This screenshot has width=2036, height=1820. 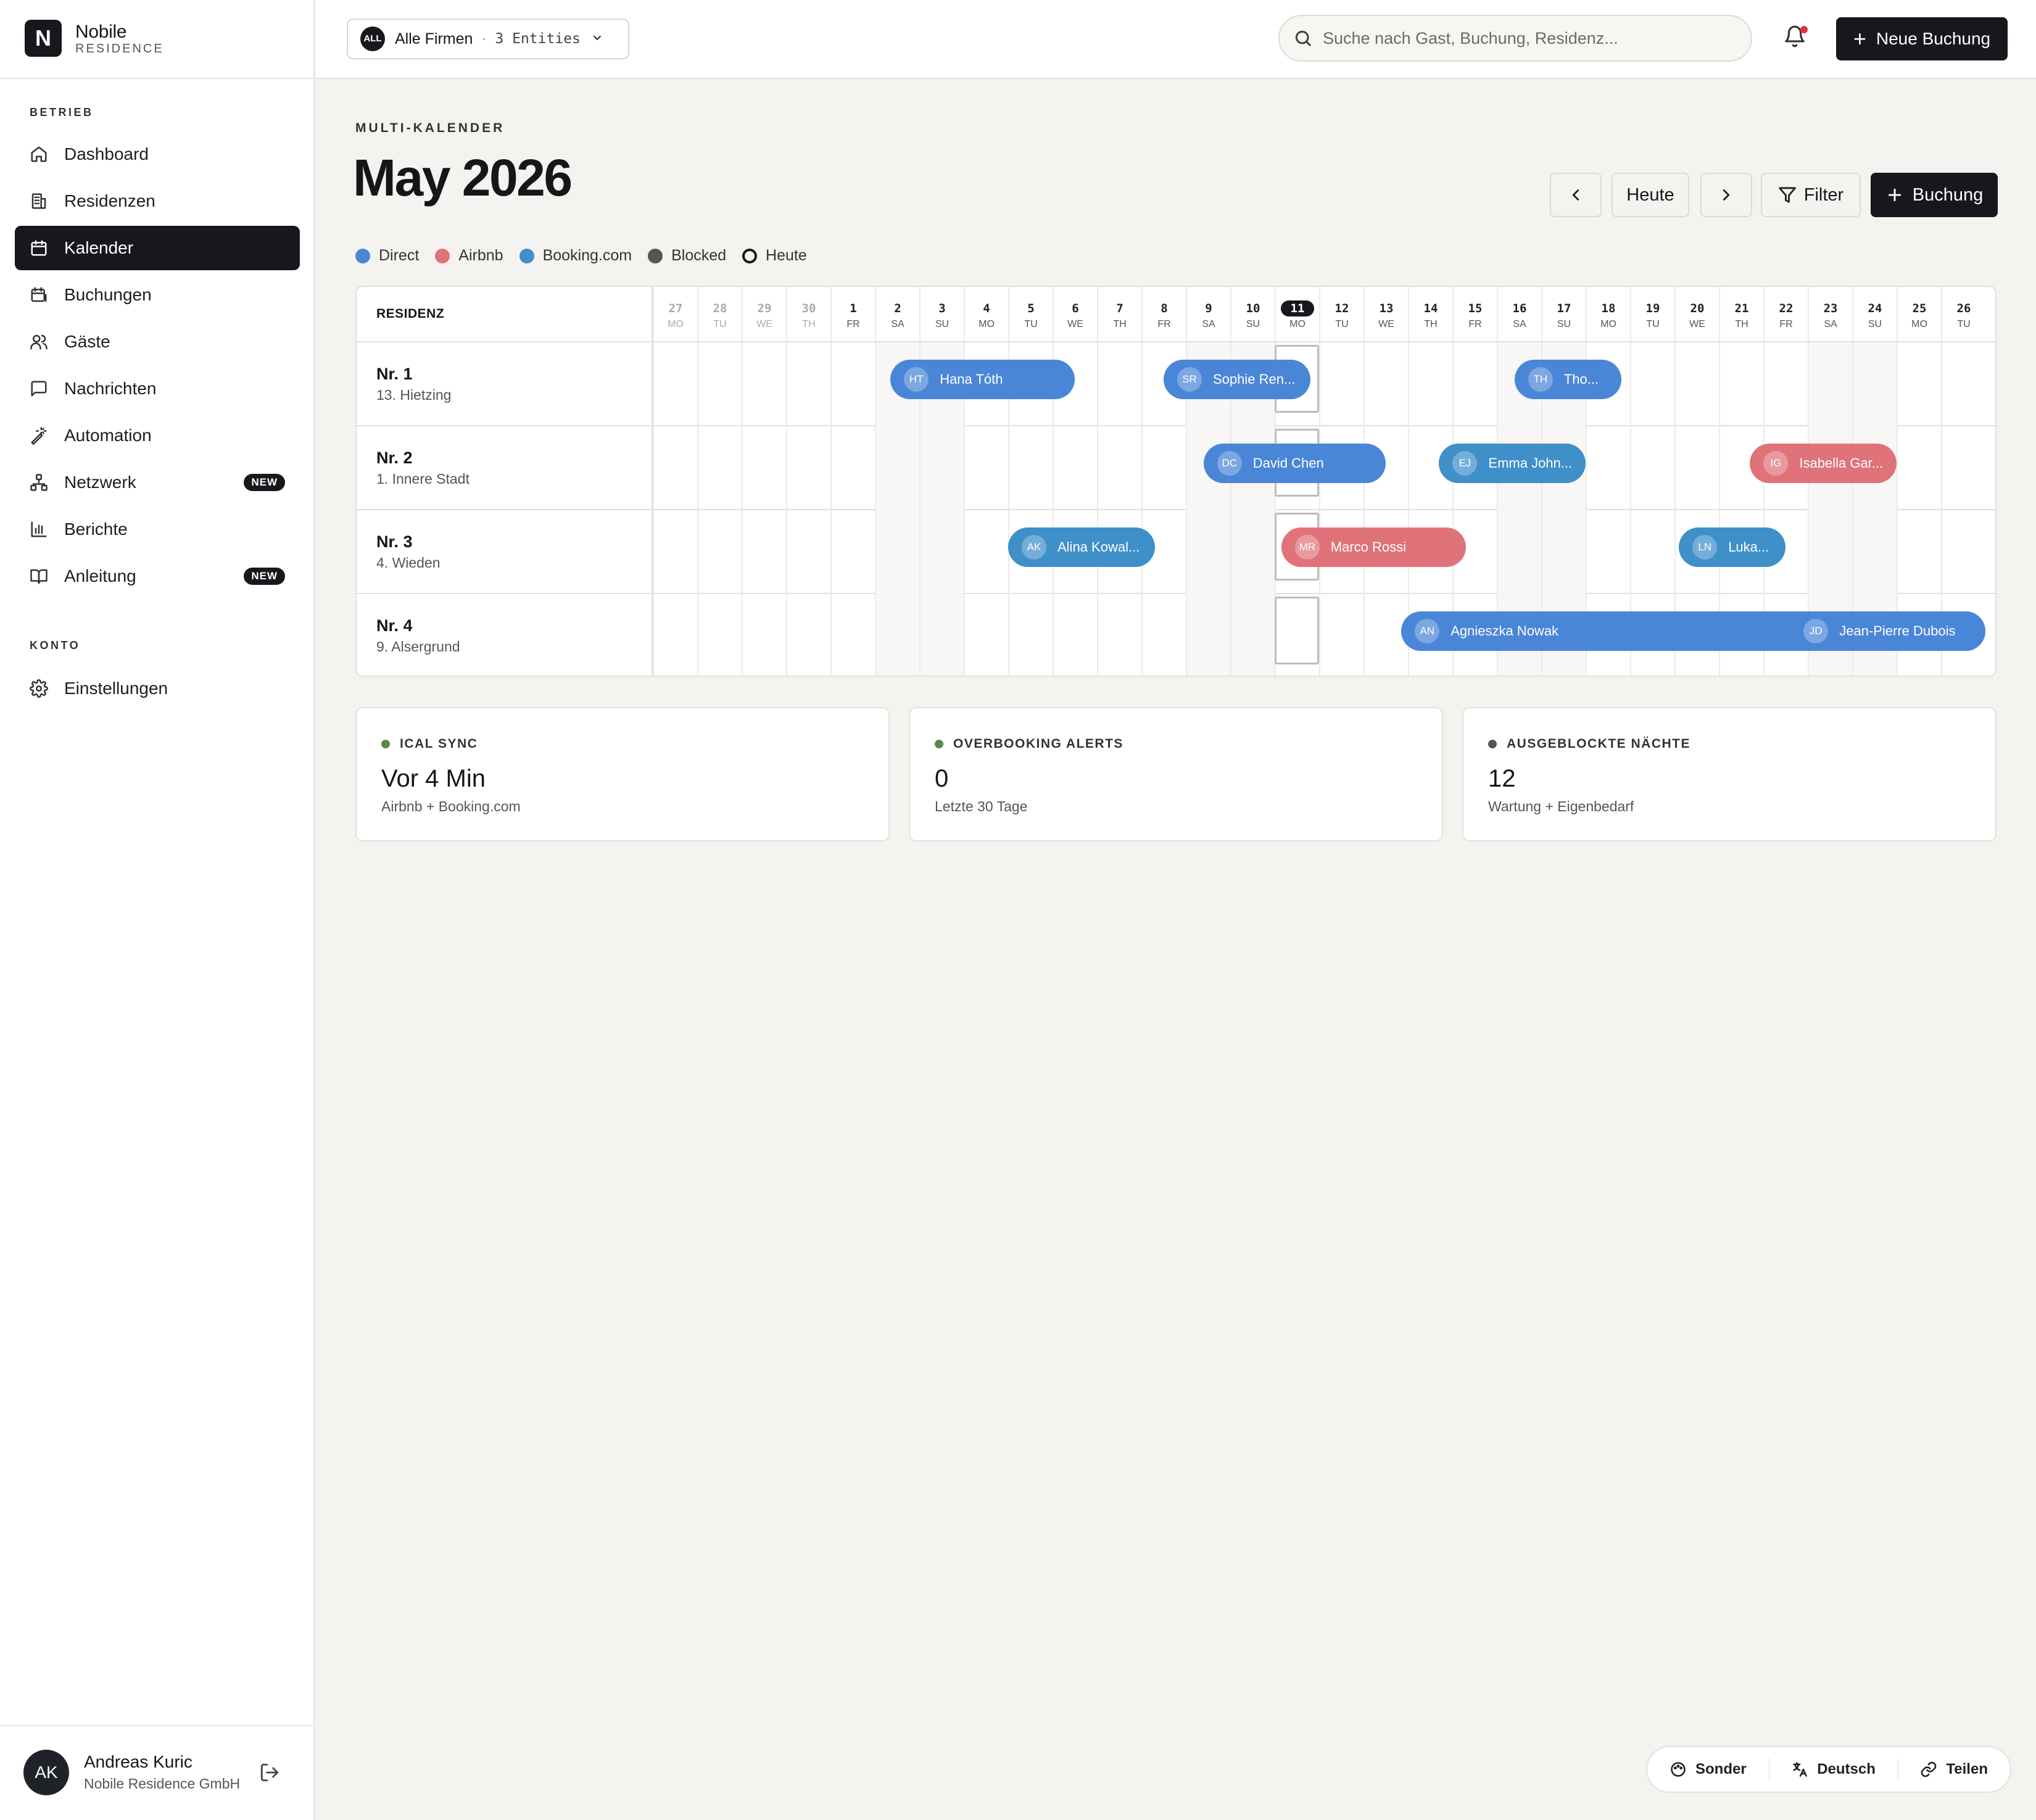 I want to click on booking-bar: MR Marco Rossi, so click(x=1373, y=547).